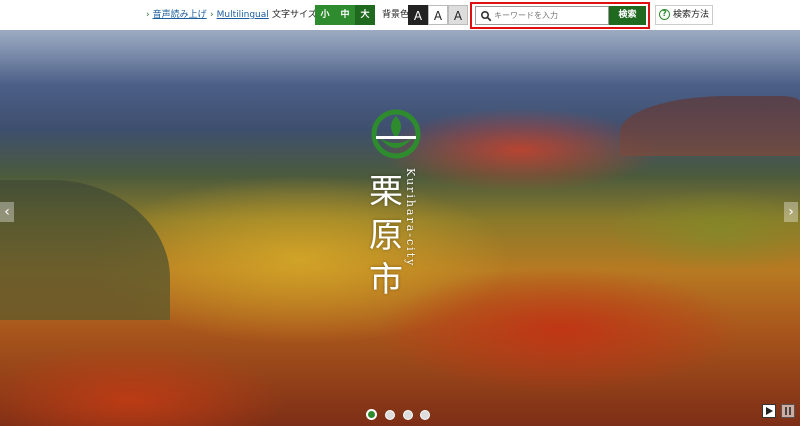 The image size is (800, 426). I want to click on city-name: 栗原市, so click(386, 236).